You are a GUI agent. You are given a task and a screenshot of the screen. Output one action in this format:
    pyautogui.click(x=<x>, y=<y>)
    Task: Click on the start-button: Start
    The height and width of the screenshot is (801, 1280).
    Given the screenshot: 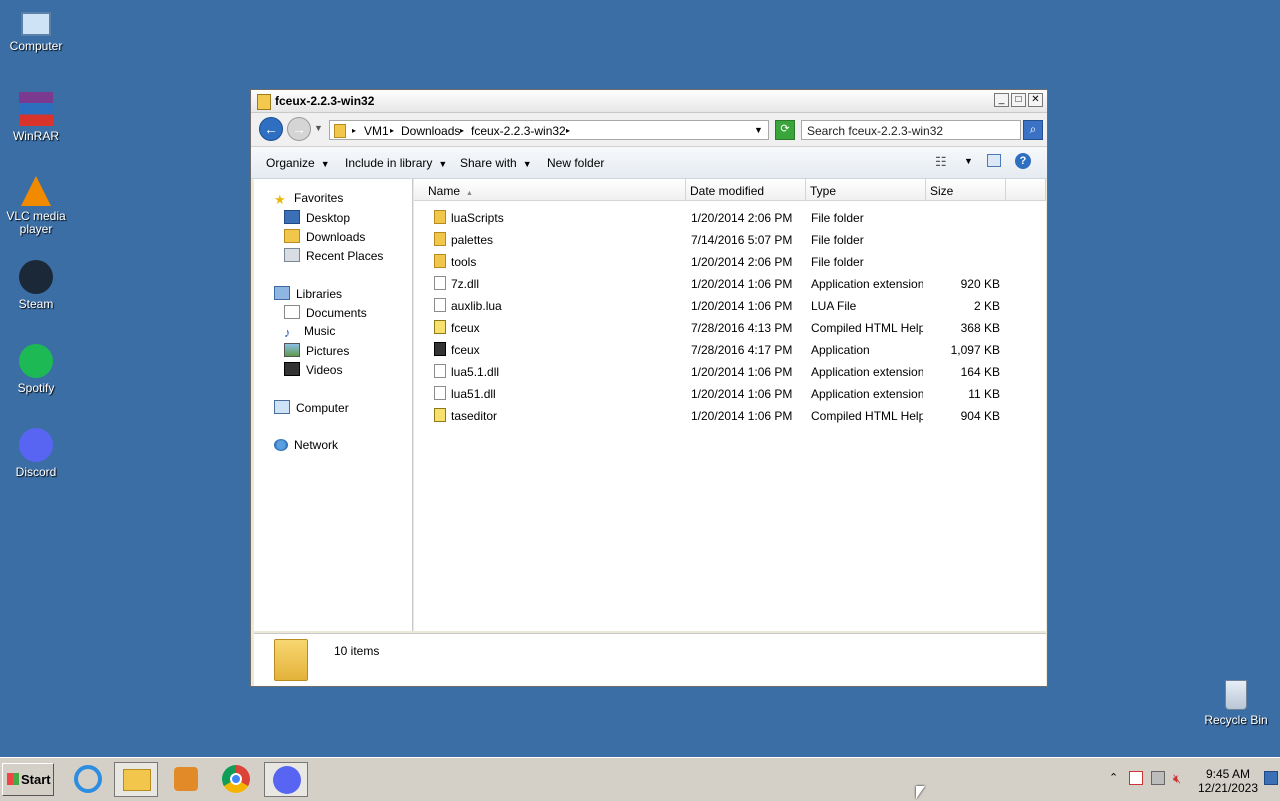 What is the action you would take?
    pyautogui.click(x=28, y=779)
    